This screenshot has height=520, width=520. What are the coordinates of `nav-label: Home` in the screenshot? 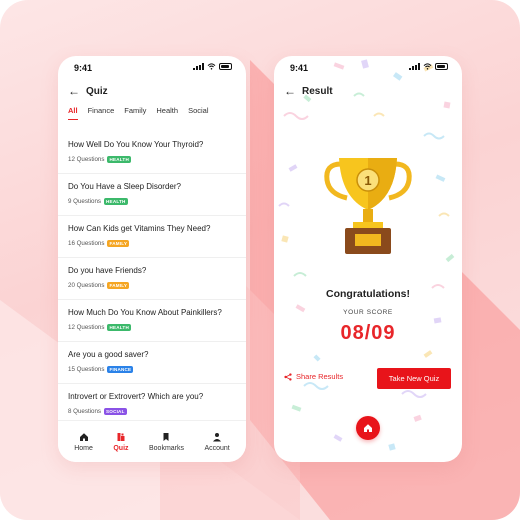 It's located at (83, 448).